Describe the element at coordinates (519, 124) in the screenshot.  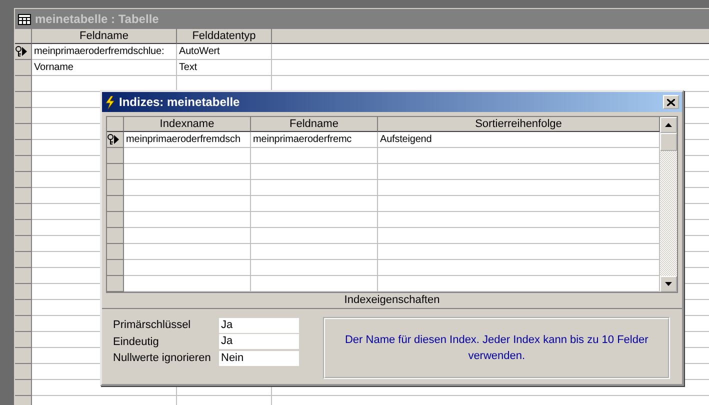
I see `column-header: Sortierreihenfolge` at that location.